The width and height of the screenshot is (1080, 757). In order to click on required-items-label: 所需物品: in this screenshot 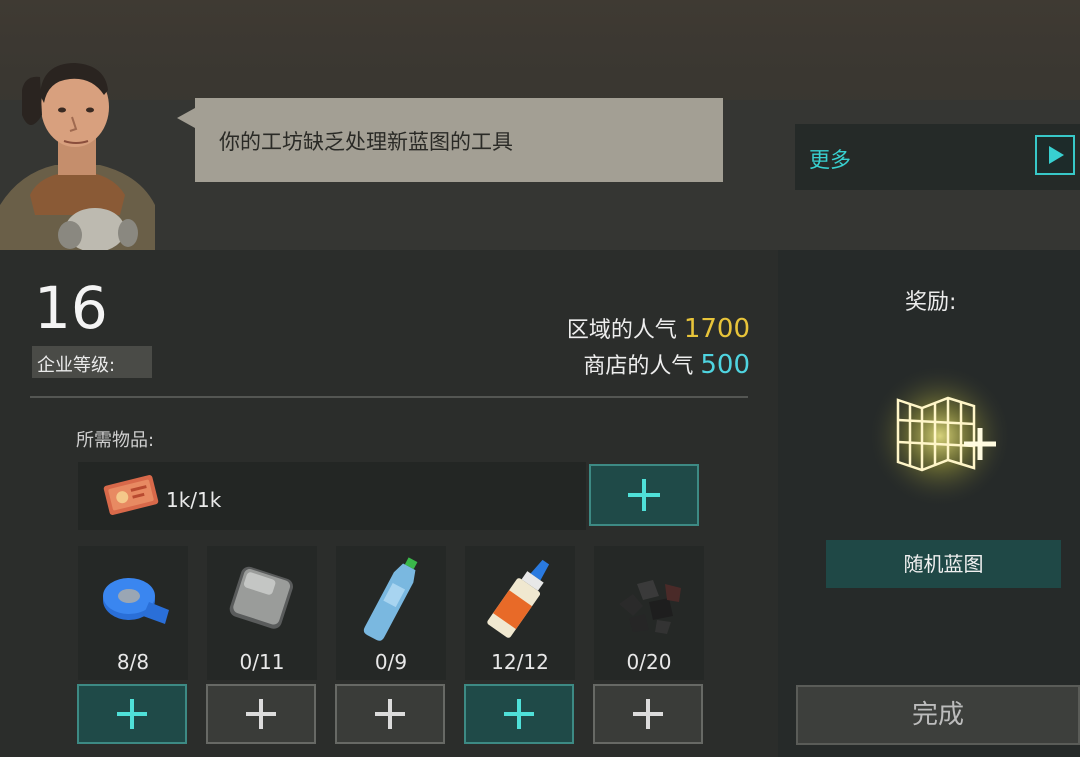, I will do `click(115, 440)`.